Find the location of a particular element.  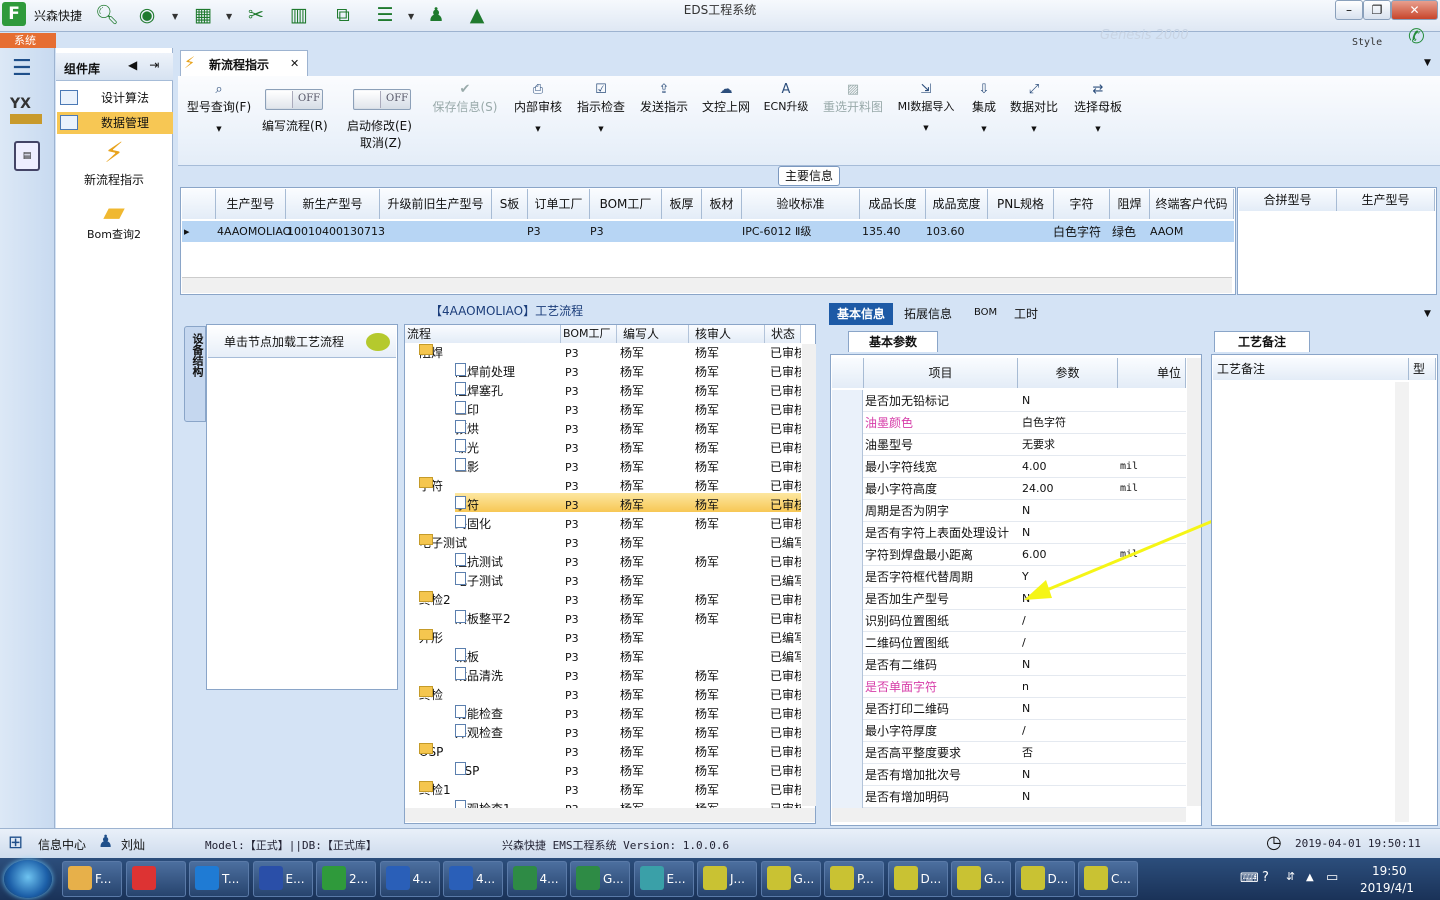

folder-open-icon: ▰ is located at coordinates (114, 211).